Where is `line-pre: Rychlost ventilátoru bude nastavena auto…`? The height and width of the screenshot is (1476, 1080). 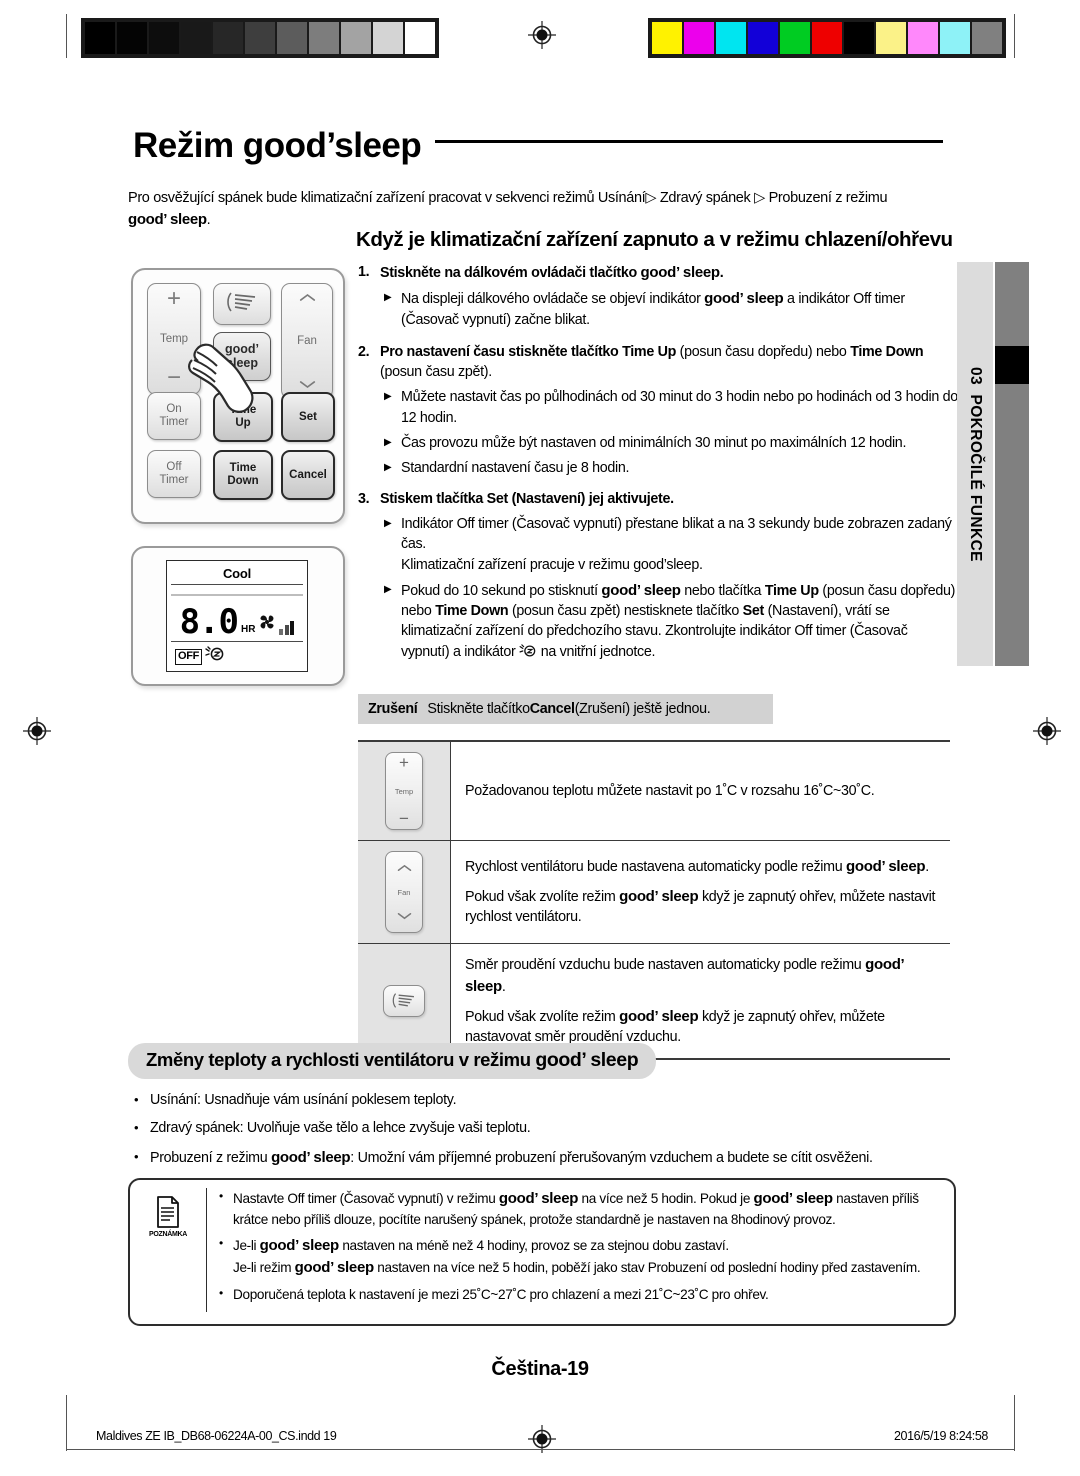 line-pre: Rychlost ventilátoru bude nastavena auto… is located at coordinates (656, 866).